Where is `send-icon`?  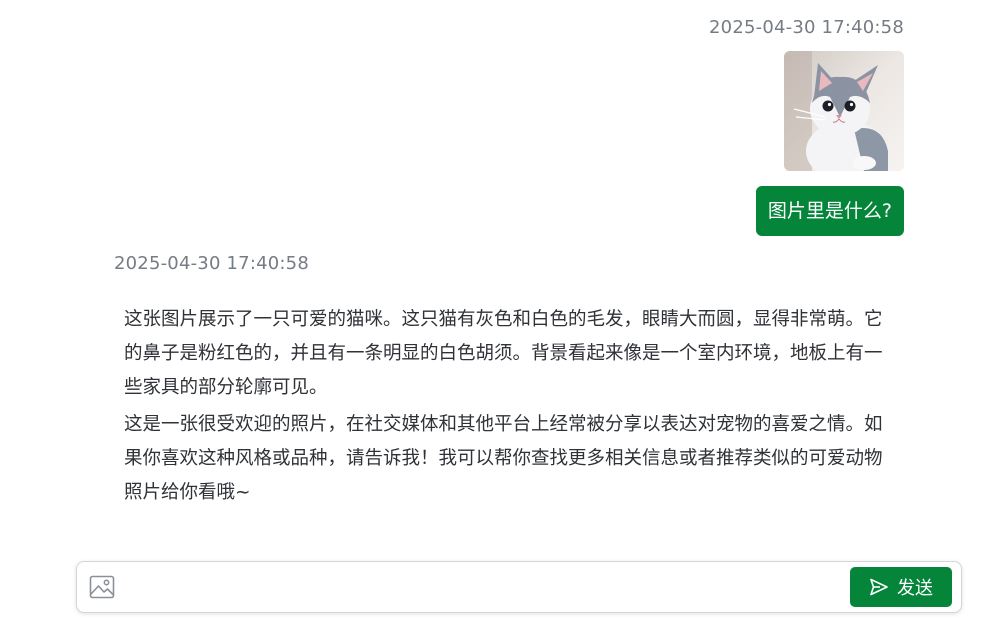 send-icon is located at coordinates (879, 587).